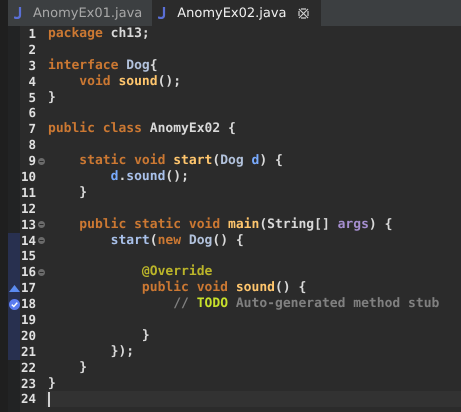 The height and width of the screenshot is (412, 461). I want to click on line-number: 14, so click(28, 240).